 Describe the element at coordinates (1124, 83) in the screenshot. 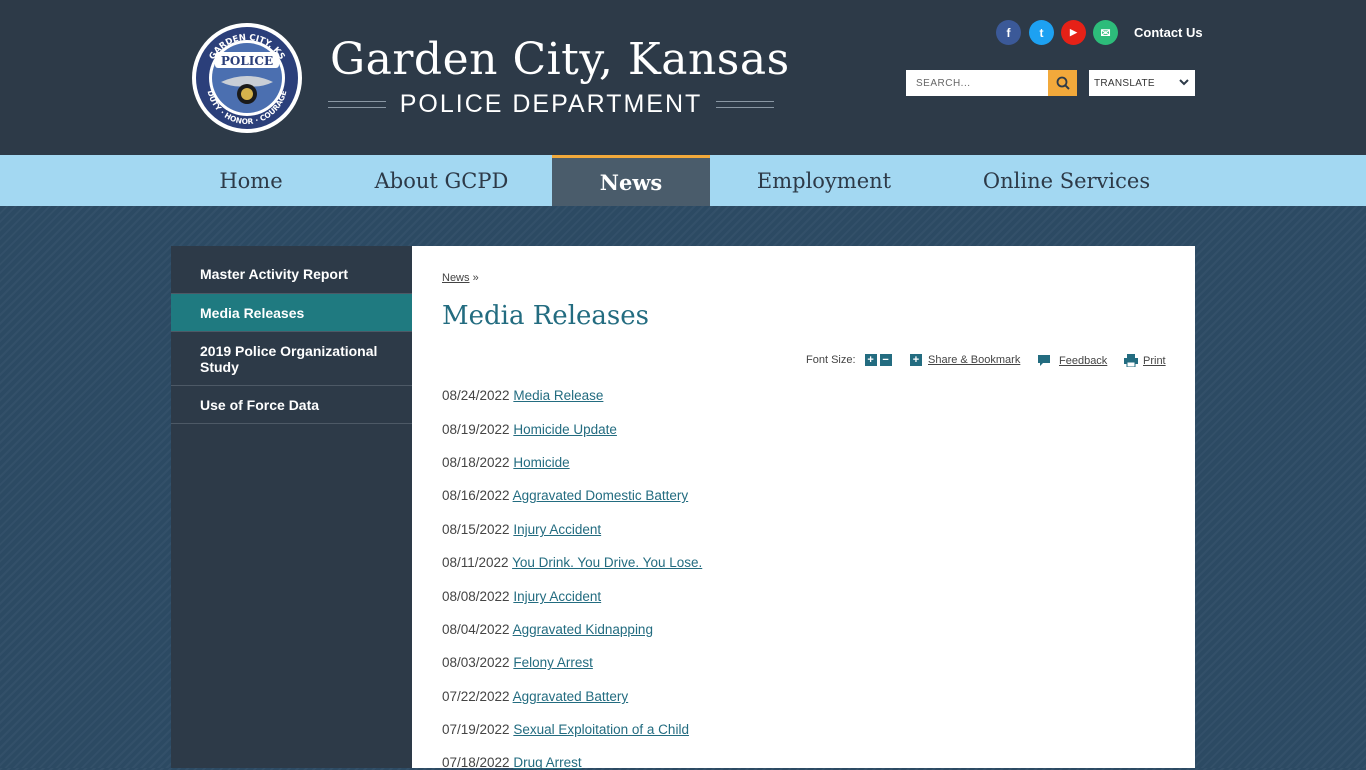

I see `translate-label: TRANSLATE` at that location.